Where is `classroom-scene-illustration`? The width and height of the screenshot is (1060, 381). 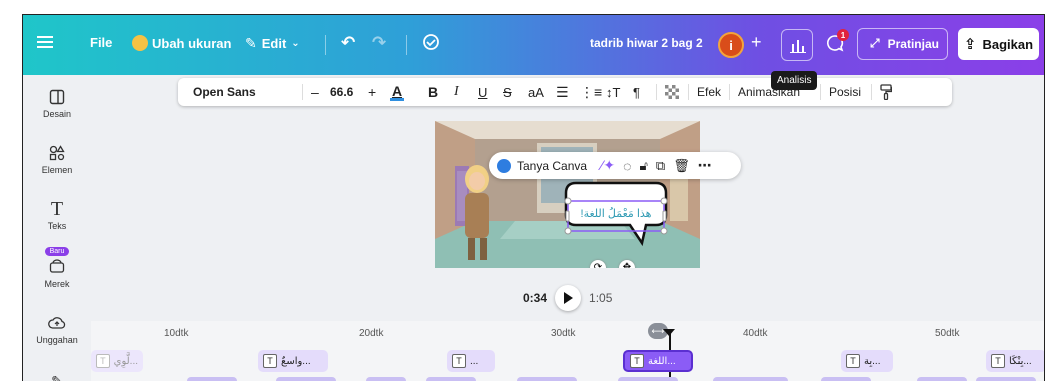 classroom-scene-illustration is located at coordinates (567, 194).